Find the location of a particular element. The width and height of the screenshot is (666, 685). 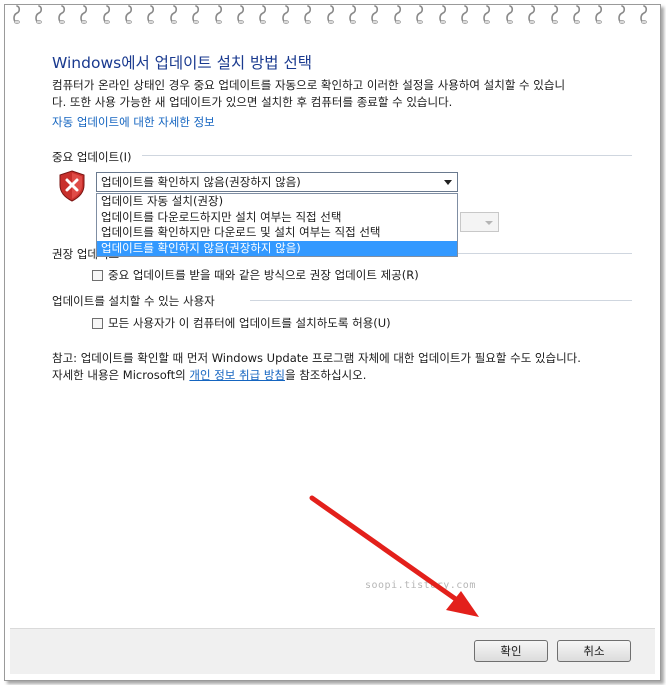

watermark-text: soopi.tistory.com is located at coordinates (420, 585).